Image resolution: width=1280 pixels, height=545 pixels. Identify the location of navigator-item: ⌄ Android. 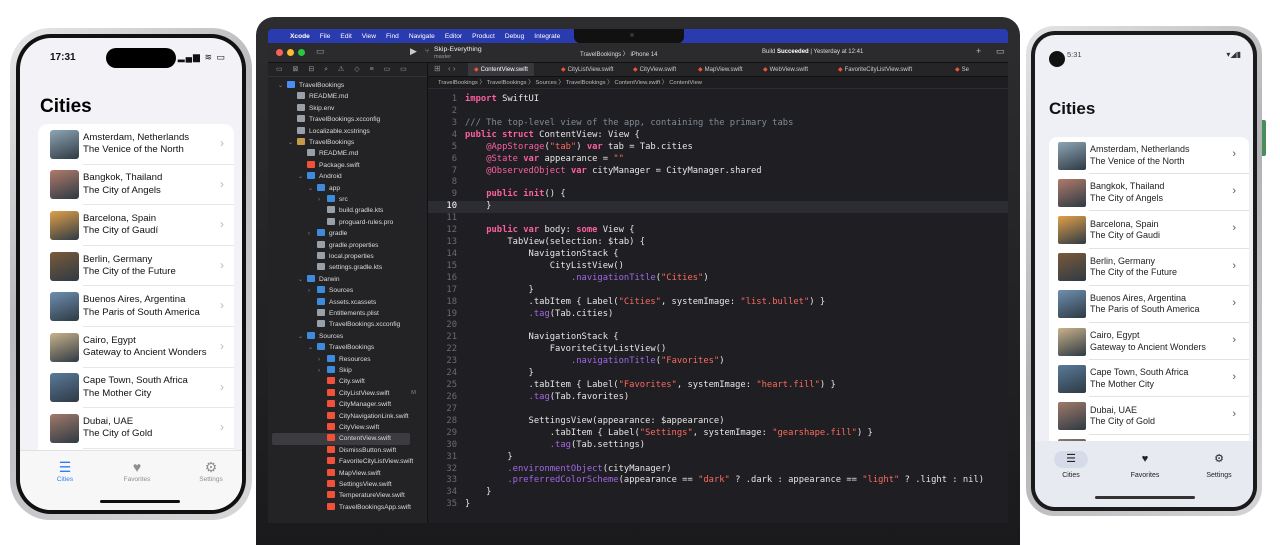
(347, 176).